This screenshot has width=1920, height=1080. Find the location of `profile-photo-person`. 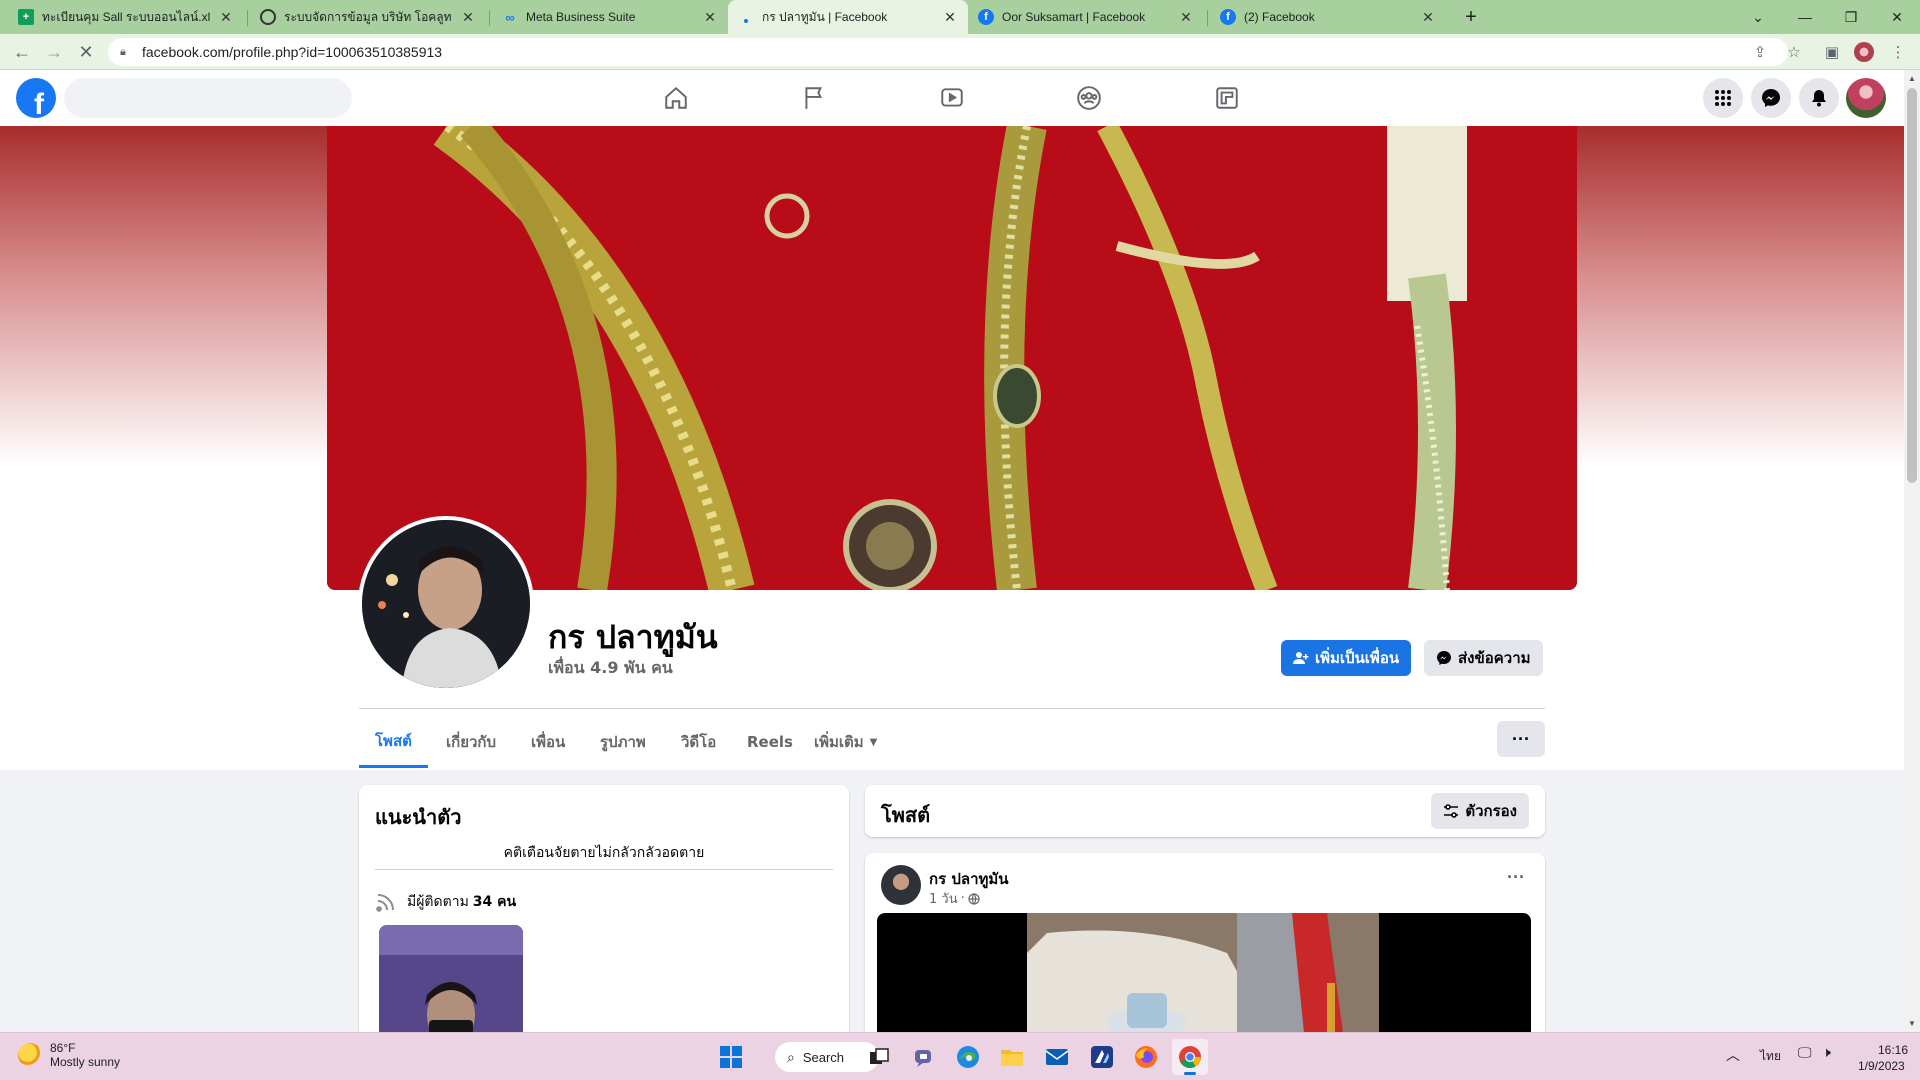

profile-photo-person is located at coordinates (446, 604).